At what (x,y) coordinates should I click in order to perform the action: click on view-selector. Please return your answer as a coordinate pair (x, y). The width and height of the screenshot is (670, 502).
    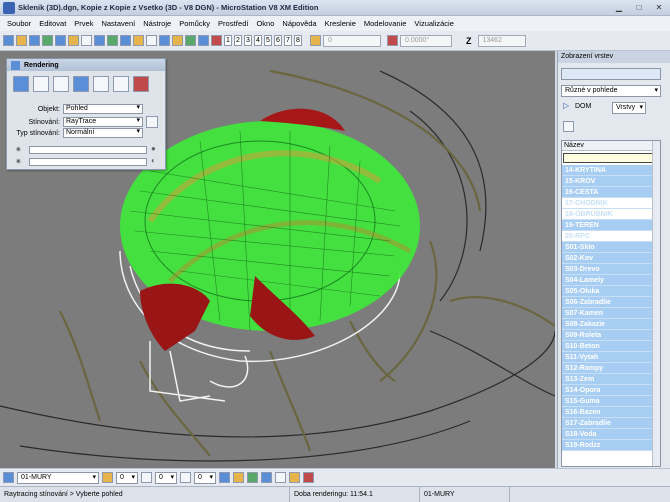
    Looking at the image, I should click on (611, 74).